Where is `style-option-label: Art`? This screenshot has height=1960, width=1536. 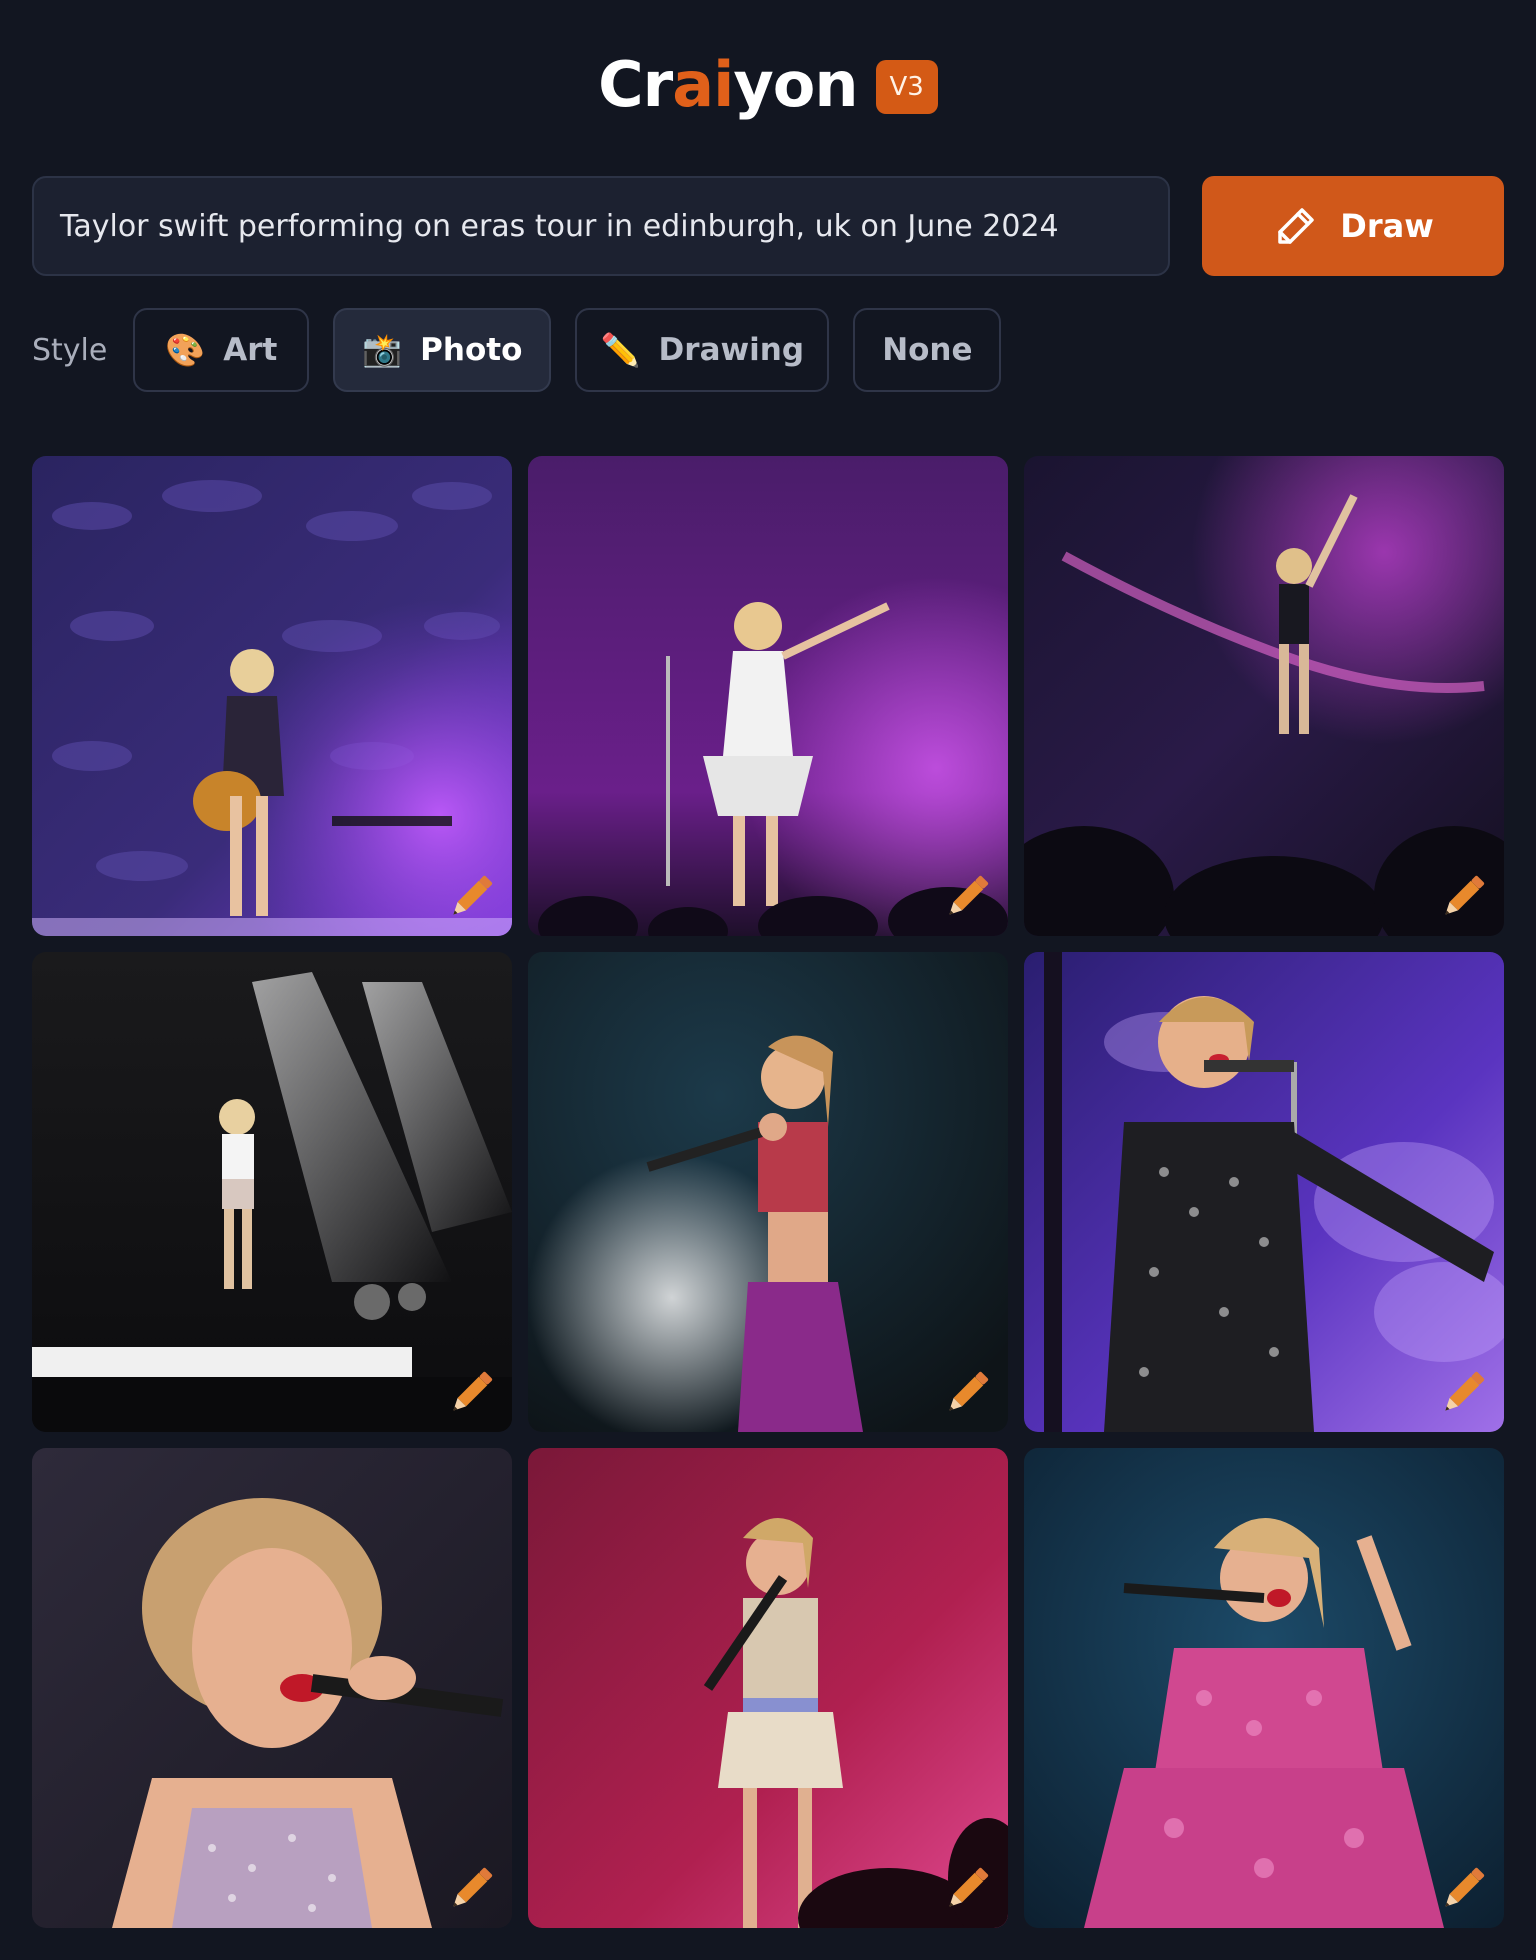
style-option-label: Art is located at coordinates (250, 350).